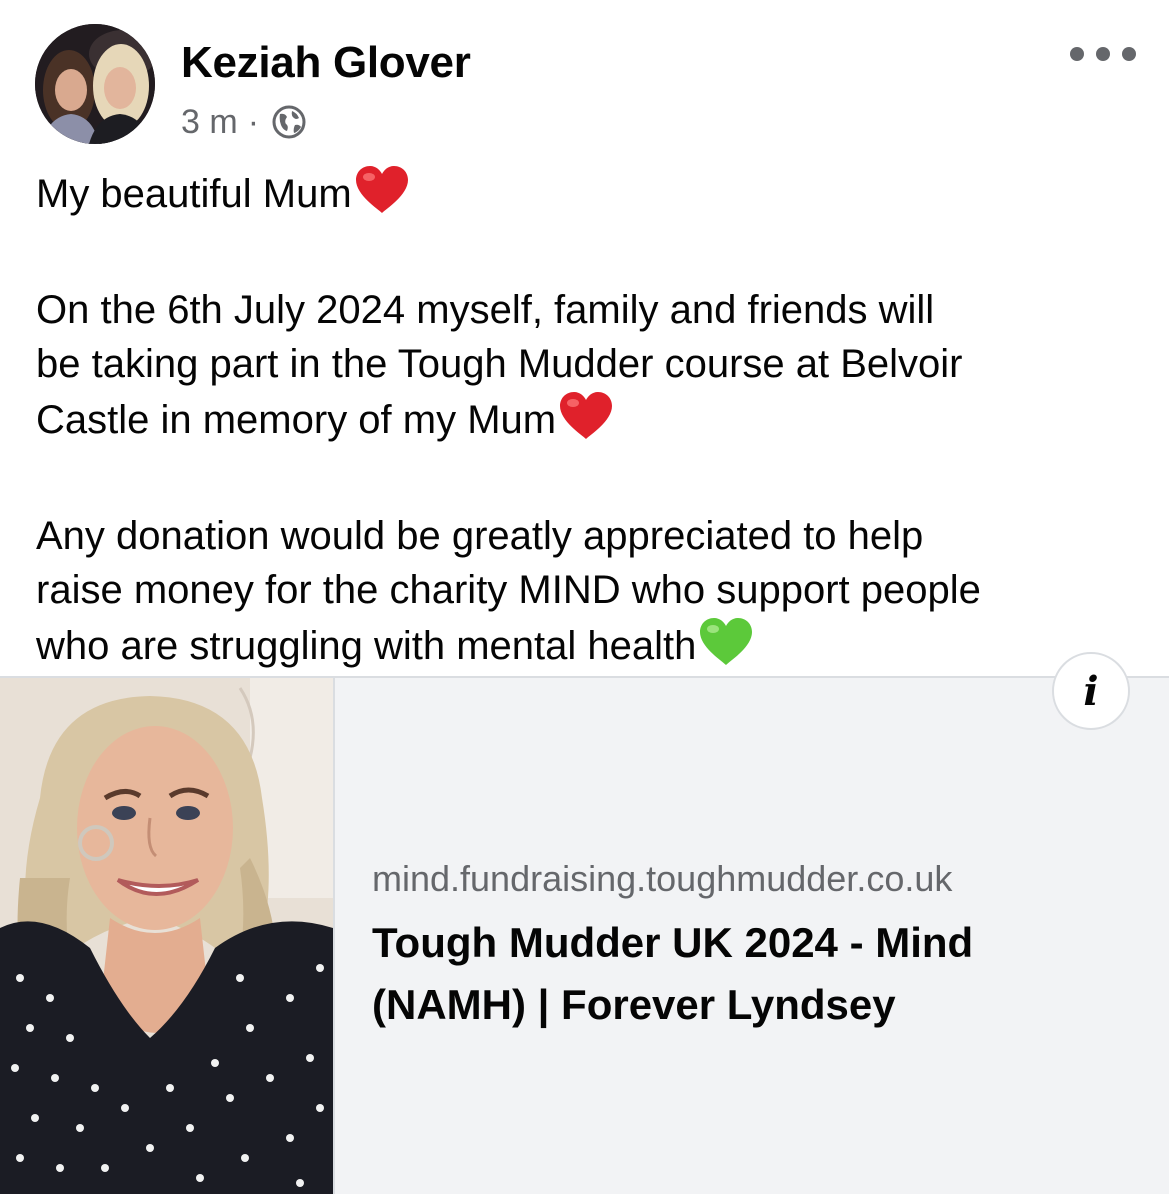  I want to click on info-icon: i, so click(1091, 691).